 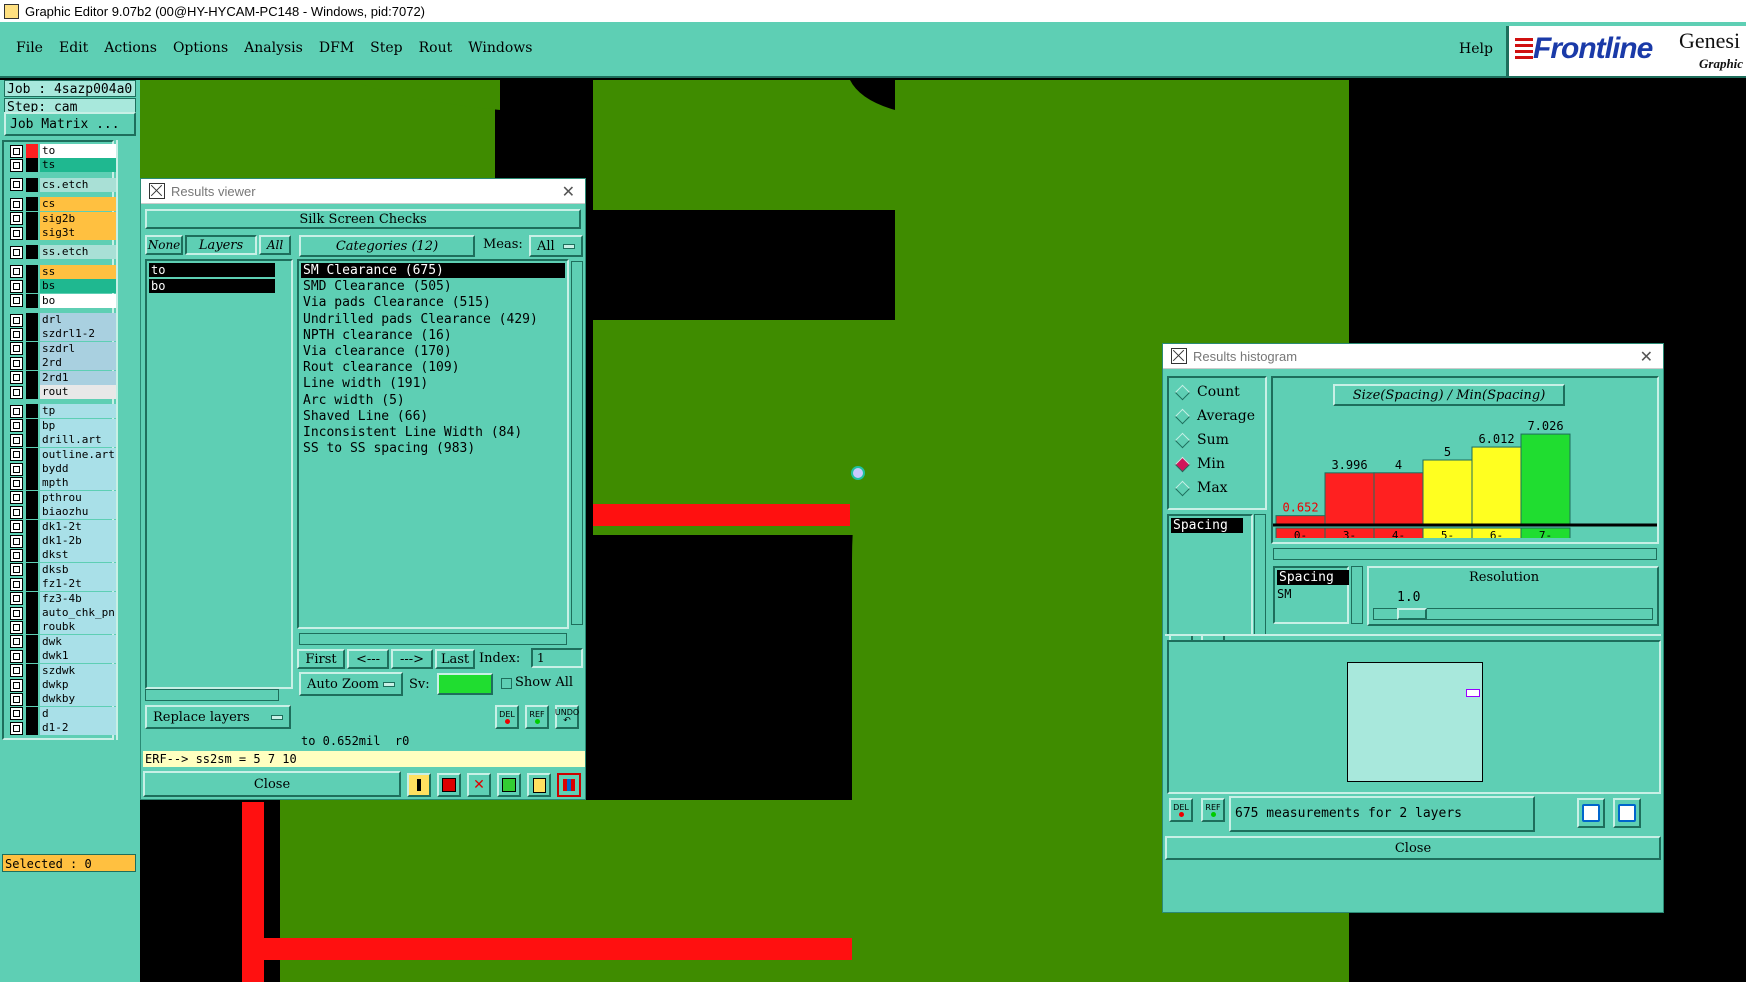 I want to click on layer-row-rout: rout, so click(x=63, y=392).